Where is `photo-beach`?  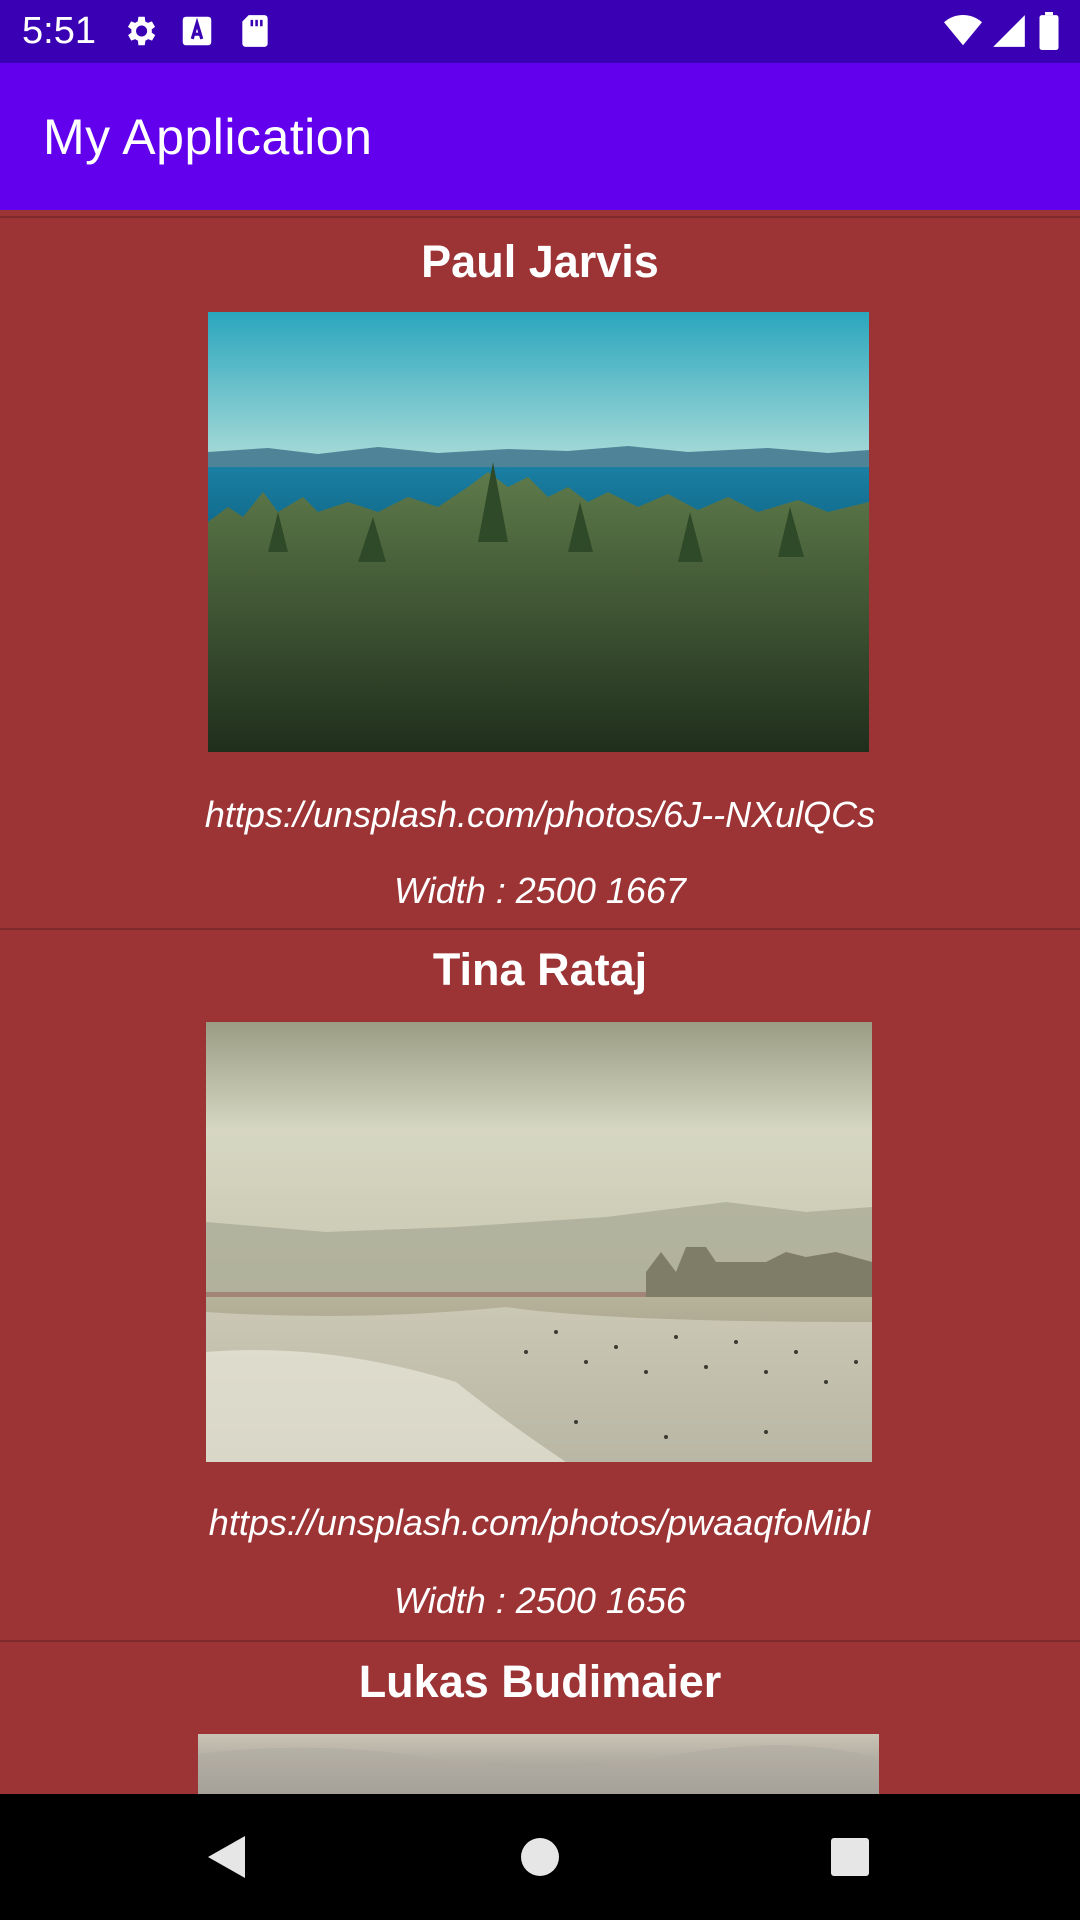
photo-beach is located at coordinates (539, 1242).